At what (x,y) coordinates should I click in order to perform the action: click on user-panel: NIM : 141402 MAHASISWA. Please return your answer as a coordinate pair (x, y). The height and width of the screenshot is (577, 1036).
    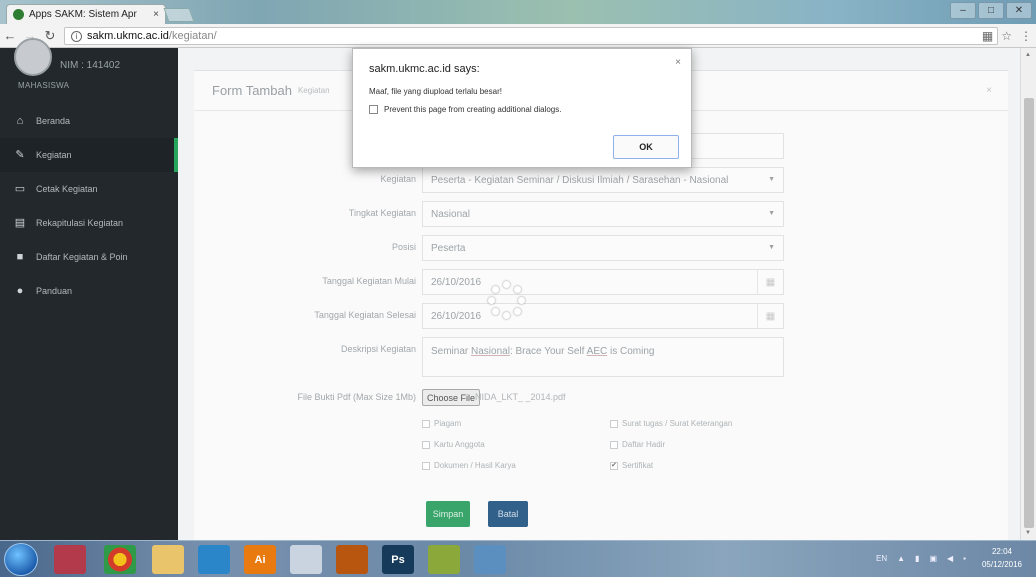
    Looking at the image, I should click on (89, 71).